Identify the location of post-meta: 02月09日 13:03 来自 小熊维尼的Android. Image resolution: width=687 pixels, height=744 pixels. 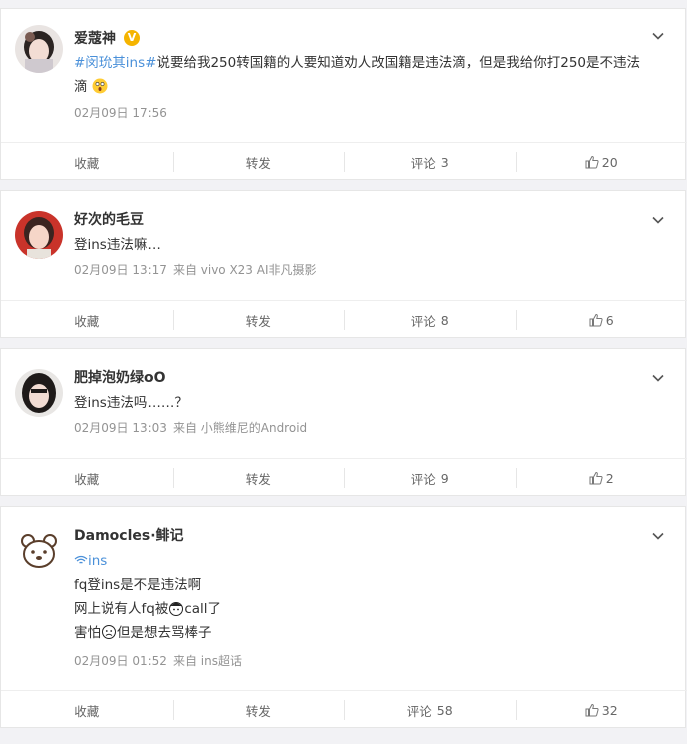
(190, 428).